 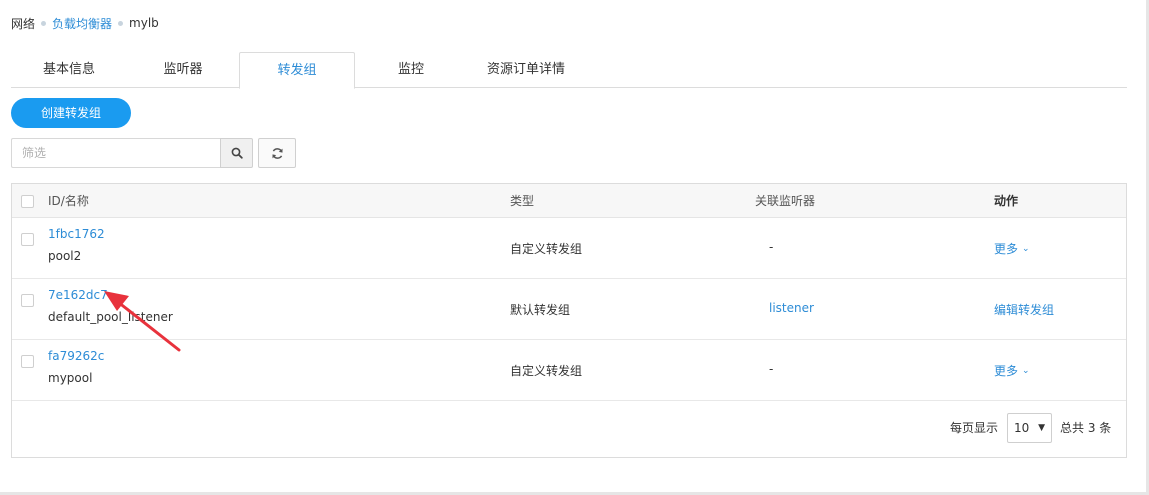 What do you see at coordinates (1024, 309) in the screenshot?
I see `edit-forwarding-group-link: 编辑转发组` at bounding box center [1024, 309].